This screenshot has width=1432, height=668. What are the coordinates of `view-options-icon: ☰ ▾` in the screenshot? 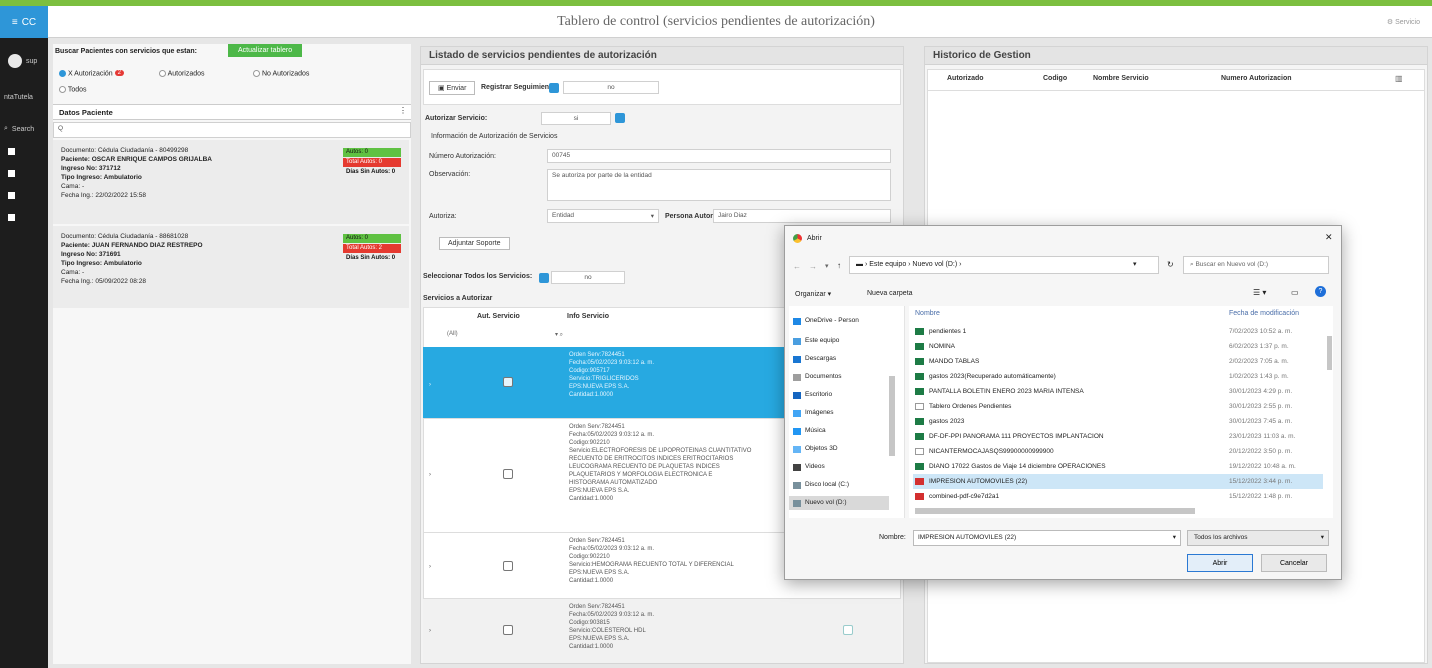 It's located at (1259, 292).